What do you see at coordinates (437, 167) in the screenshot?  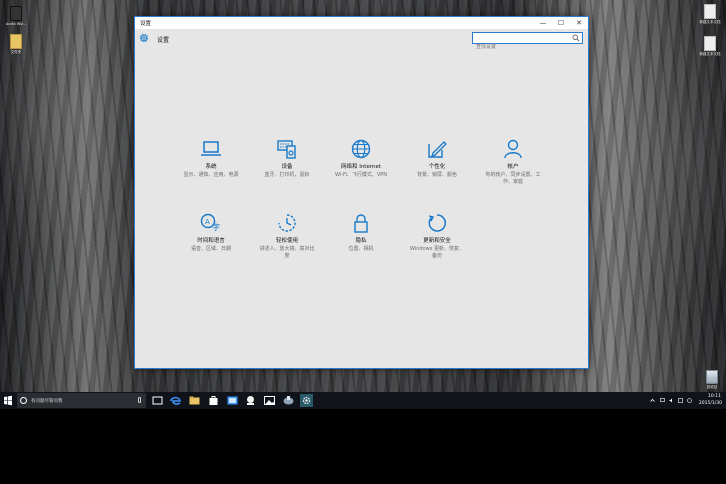 I see `category-name: 个性化` at bounding box center [437, 167].